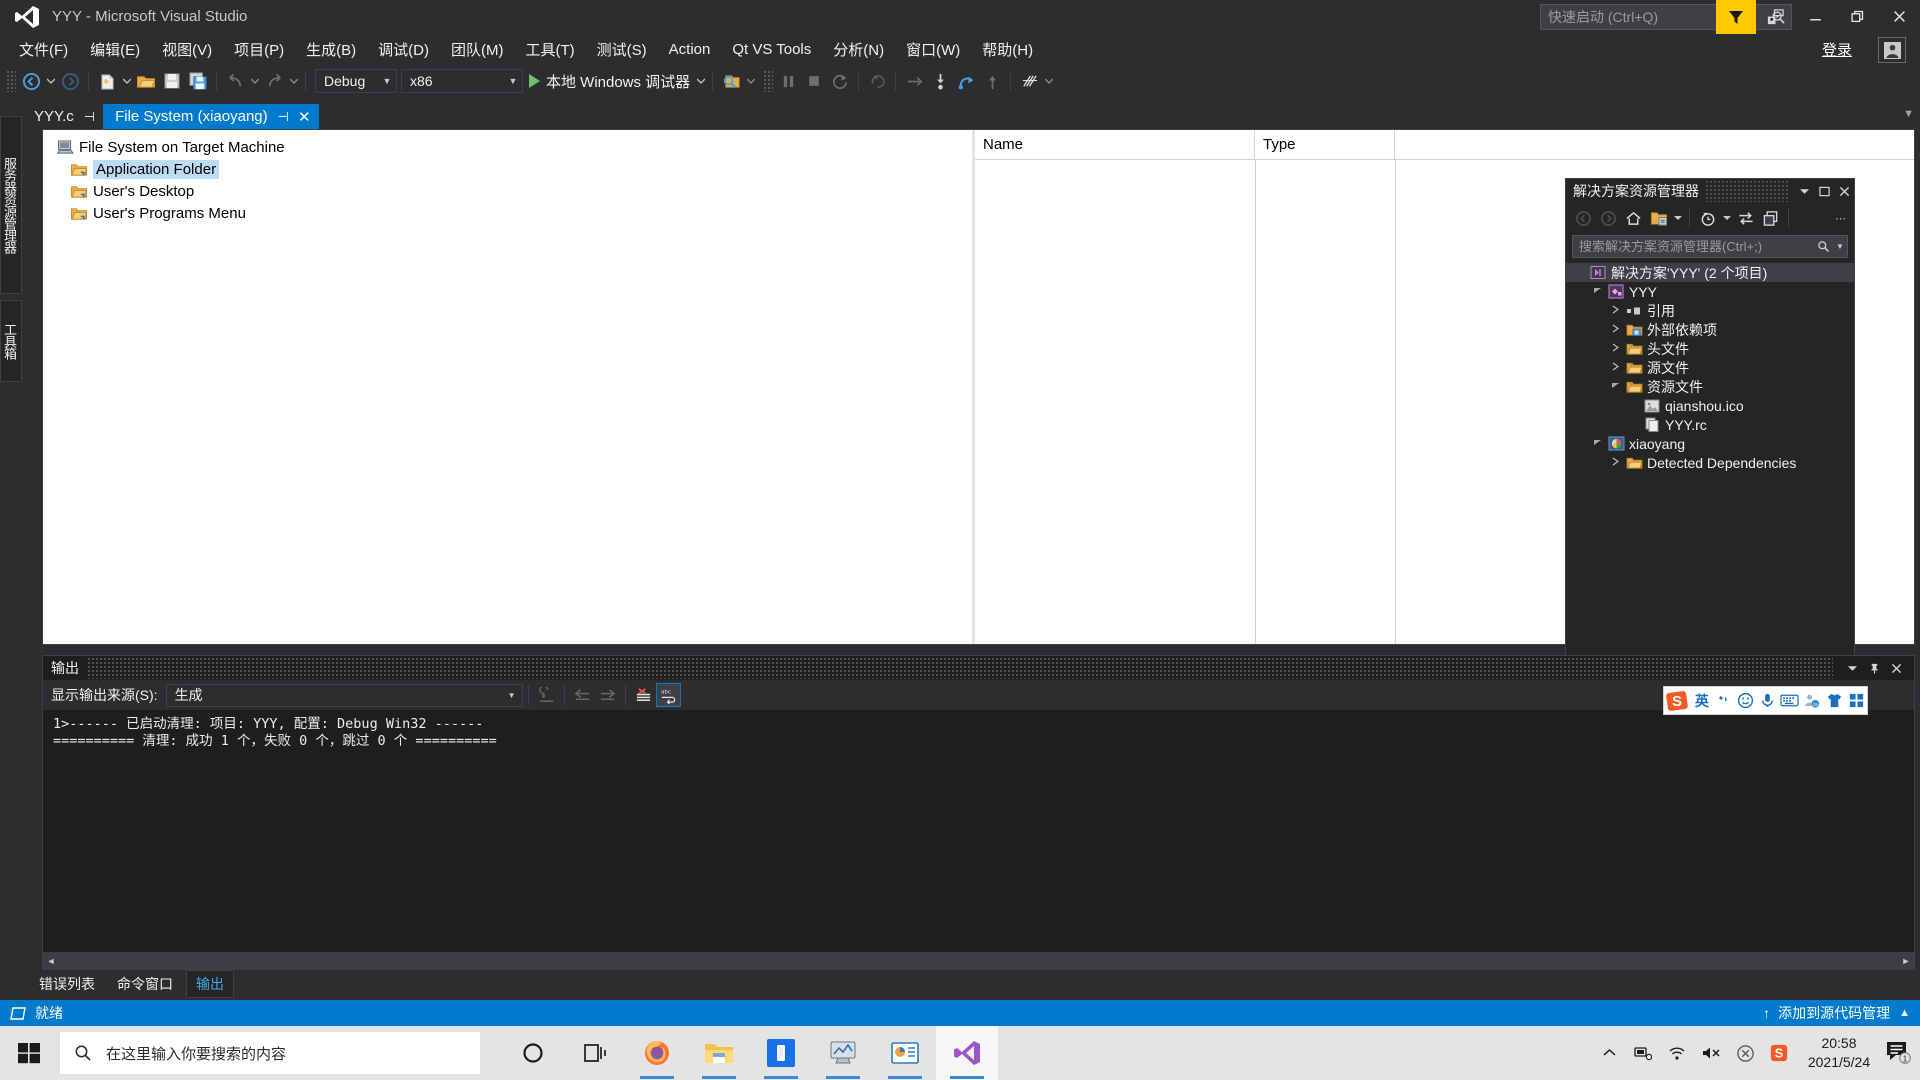 The height and width of the screenshot is (1080, 1920). Describe the element at coordinates (546, 695) in the screenshot. I see `go-to-message-icon` at that location.